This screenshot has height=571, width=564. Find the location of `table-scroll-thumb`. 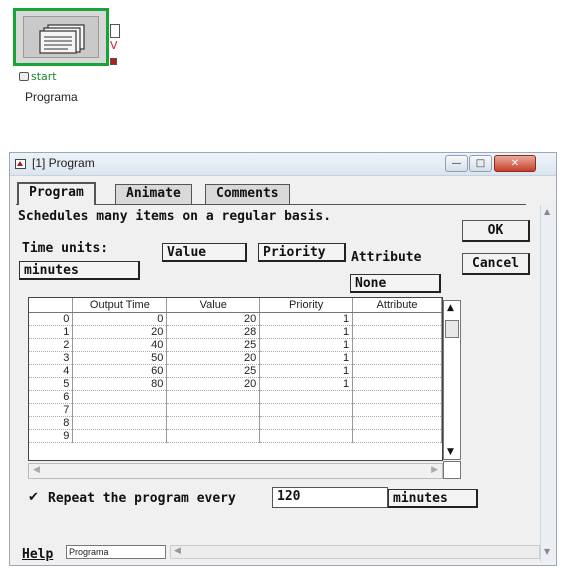

table-scroll-thumb is located at coordinates (452, 329).